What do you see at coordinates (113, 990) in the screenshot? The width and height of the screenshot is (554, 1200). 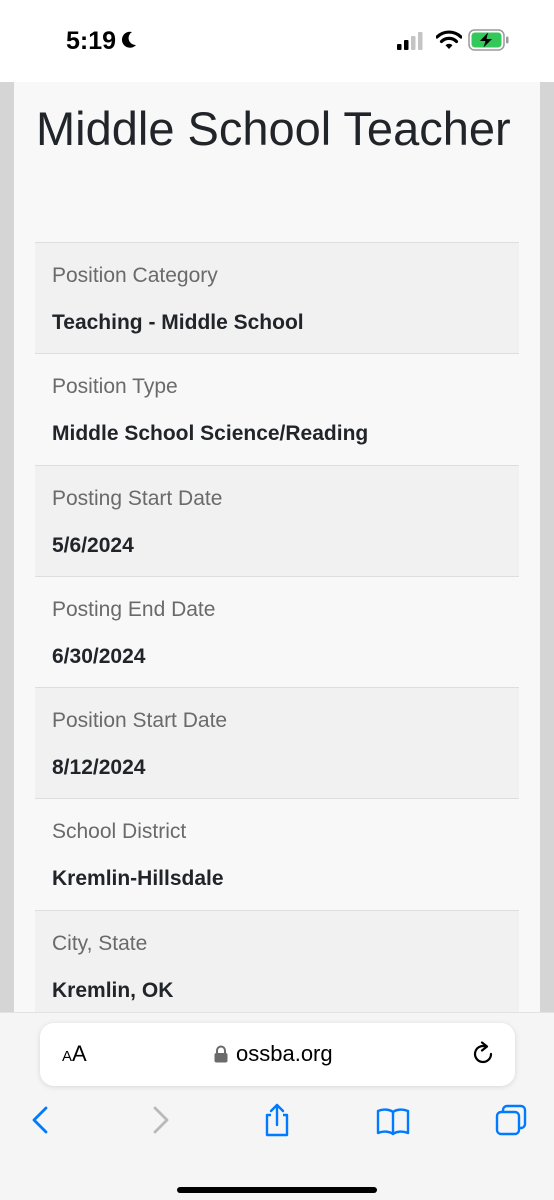 I see `field-value: Kremlin, OK` at bounding box center [113, 990].